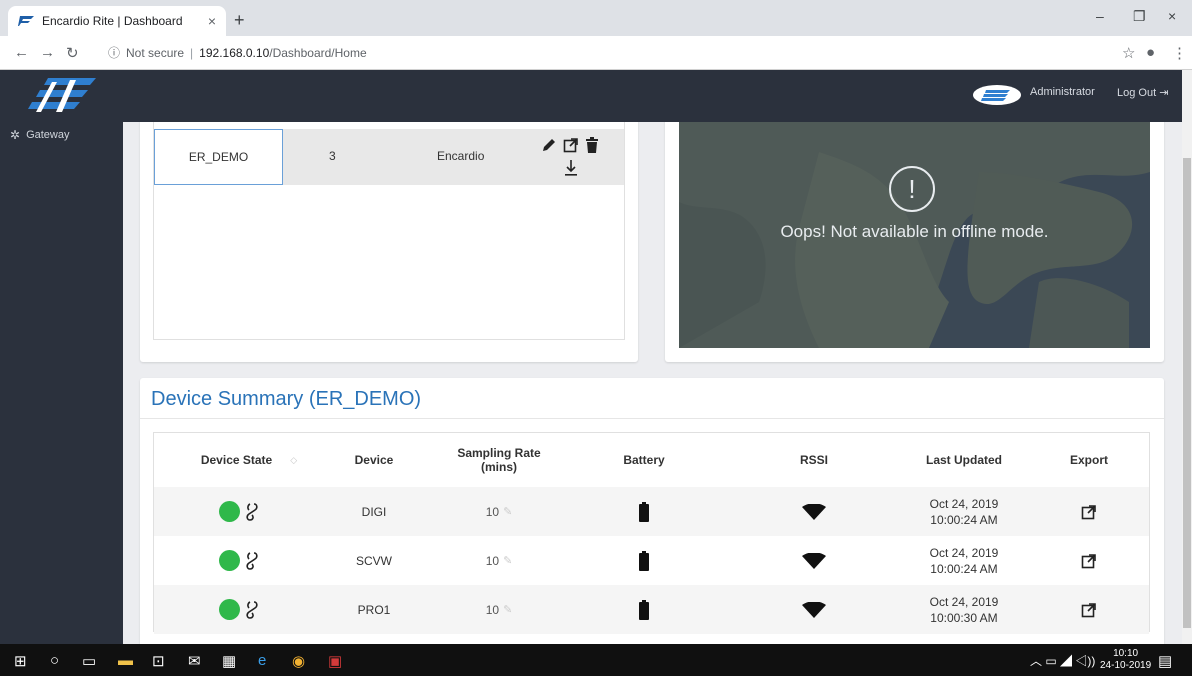  I want to click on gateway-owner: Encardio, so click(461, 156).